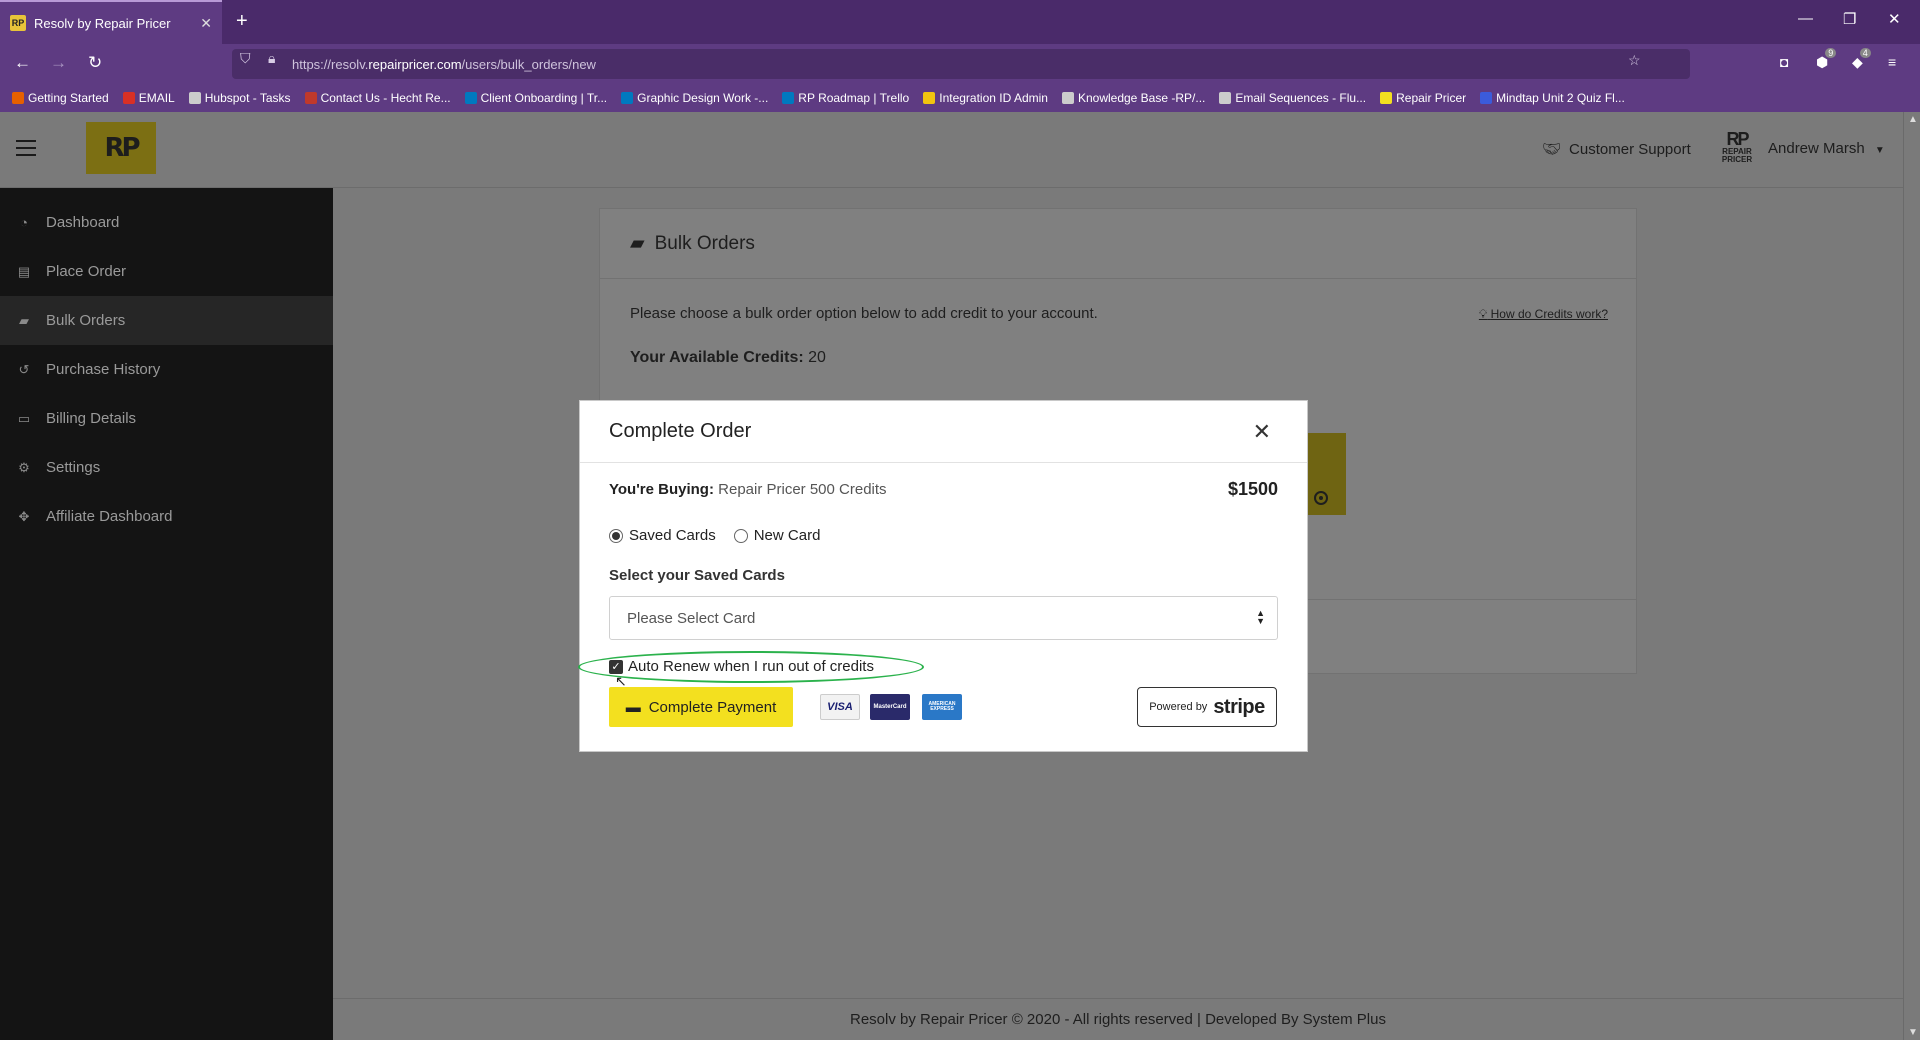  I want to click on back-icon: ←, so click(22, 63).